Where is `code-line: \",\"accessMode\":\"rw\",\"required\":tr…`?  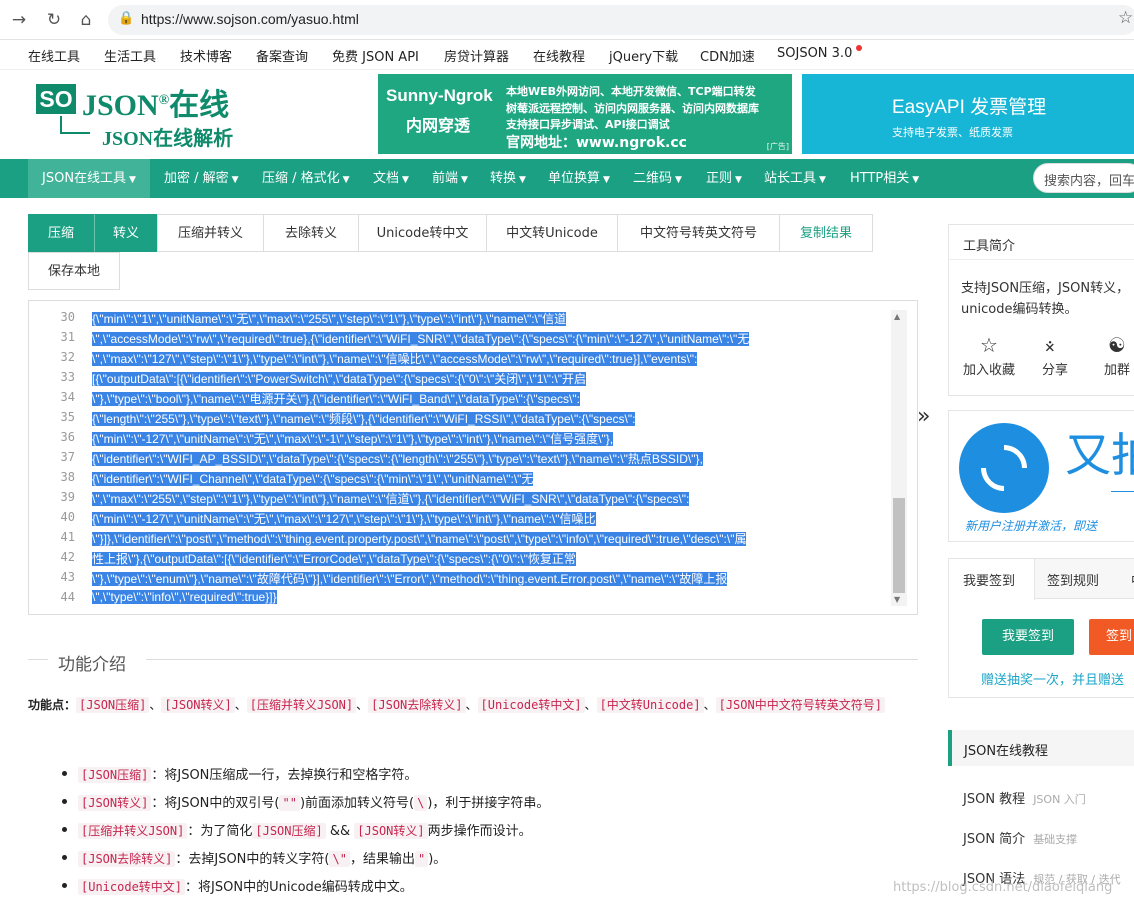
code-line: \",\"accessMode\":\"rw\",\"required\":tr… is located at coordinates (421, 339).